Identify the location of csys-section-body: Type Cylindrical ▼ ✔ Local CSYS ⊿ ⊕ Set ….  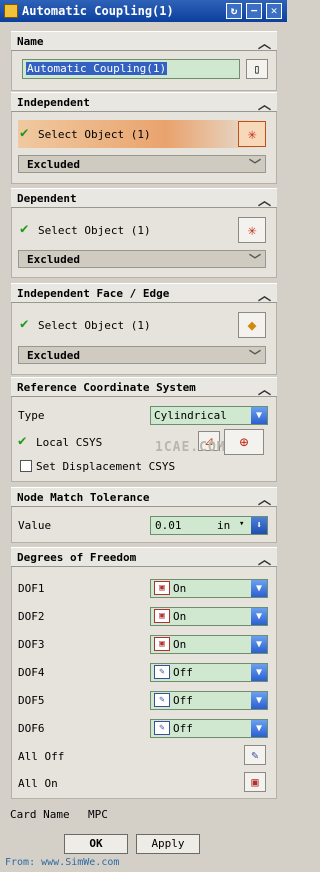
(144, 439).